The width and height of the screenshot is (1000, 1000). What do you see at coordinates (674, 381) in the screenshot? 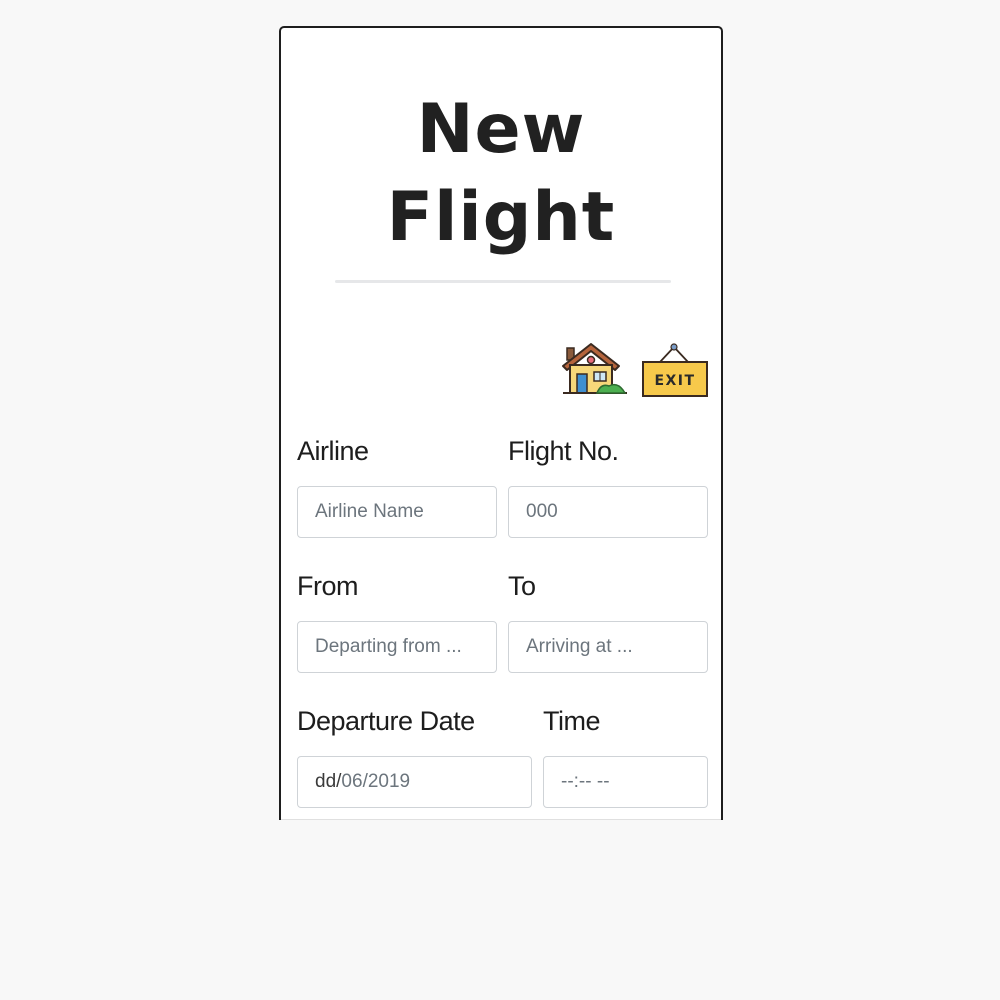
I see `exit-sign-label: EXIT` at bounding box center [674, 381].